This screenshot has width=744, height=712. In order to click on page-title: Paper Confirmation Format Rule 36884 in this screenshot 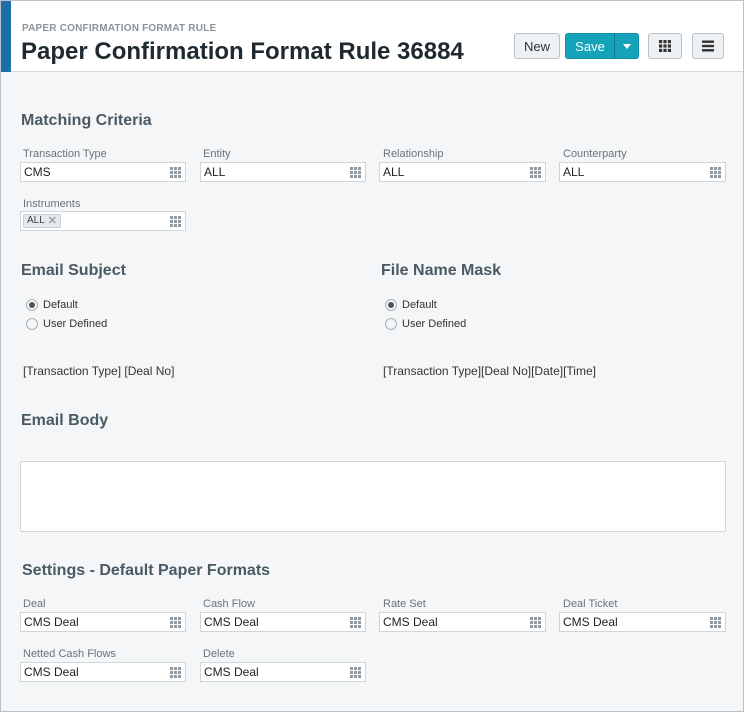, I will do `click(242, 51)`.